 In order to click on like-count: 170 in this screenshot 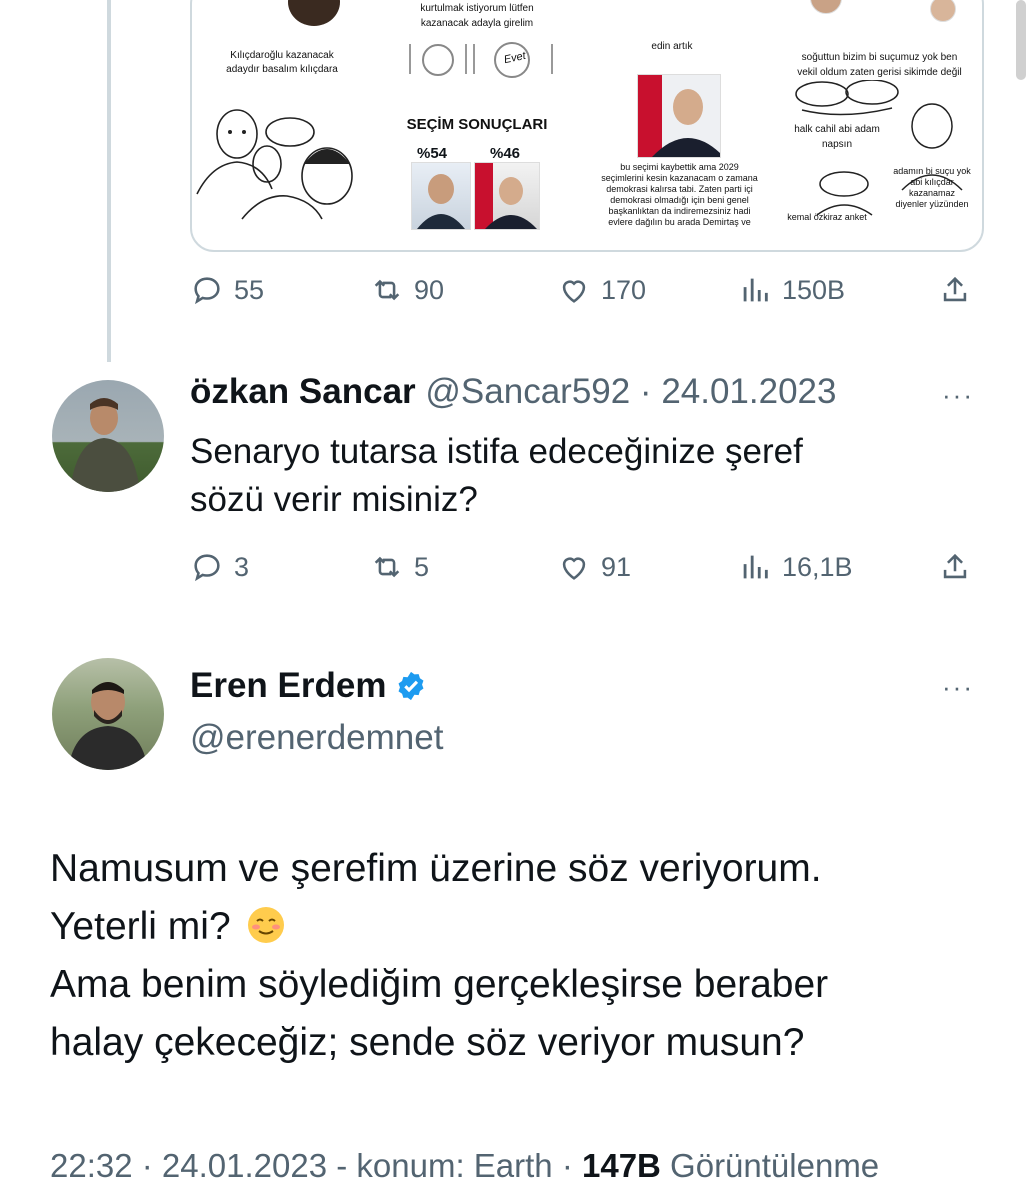, I will do `click(624, 289)`.